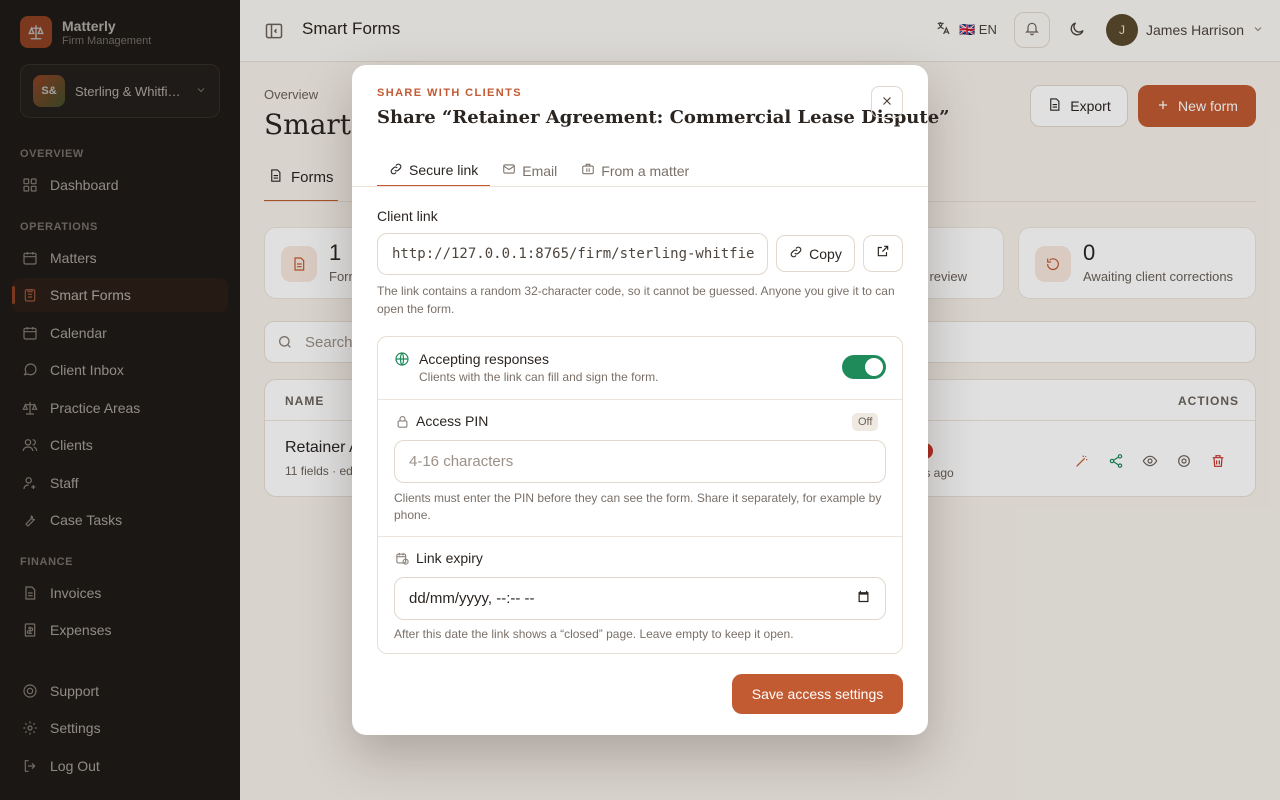 The width and height of the screenshot is (1280, 800). What do you see at coordinates (865, 422) in the screenshot?
I see `status-badge: Off` at bounding box center [865, 422].